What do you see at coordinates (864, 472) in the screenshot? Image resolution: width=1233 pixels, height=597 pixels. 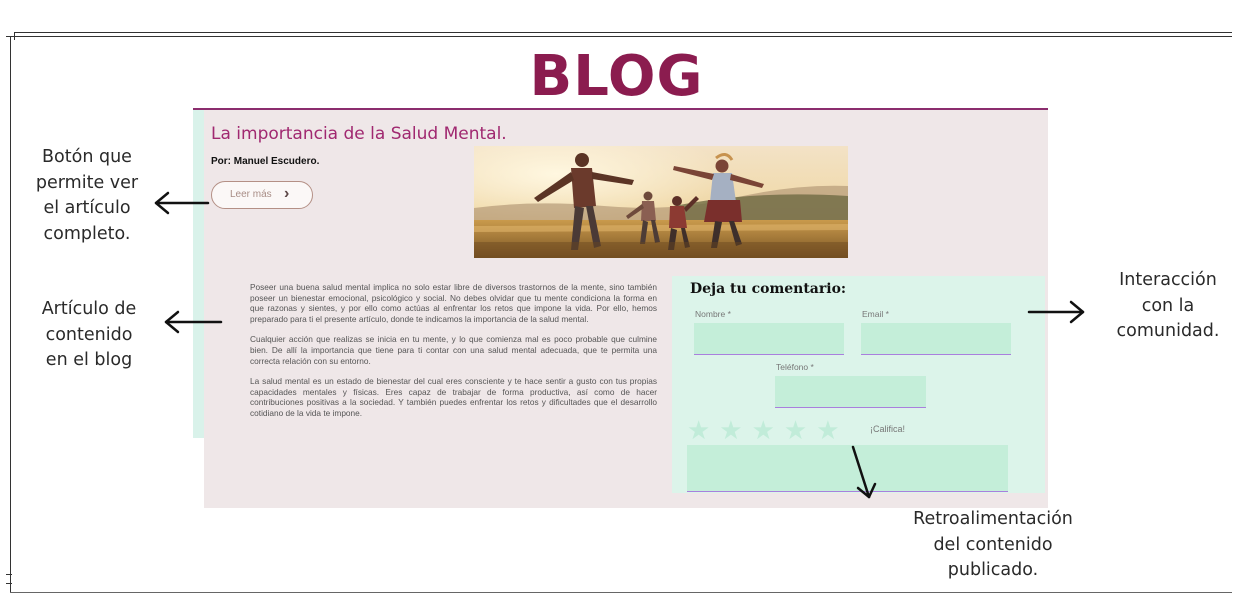 I see `arrow-down-icon` at bounding box center [864, 472].